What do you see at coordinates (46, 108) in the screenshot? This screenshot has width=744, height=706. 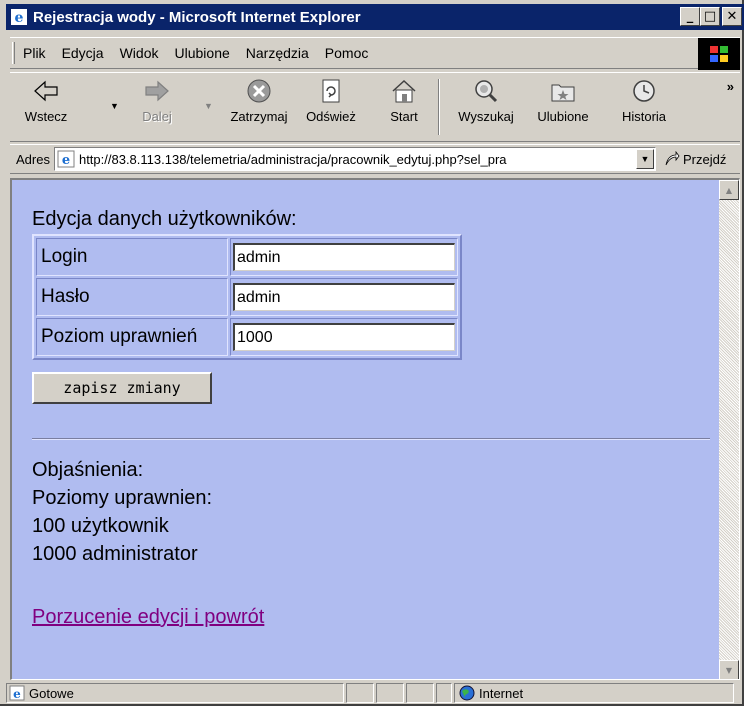 I see `back-button: Wstecz` at bounding box center [46, 108].